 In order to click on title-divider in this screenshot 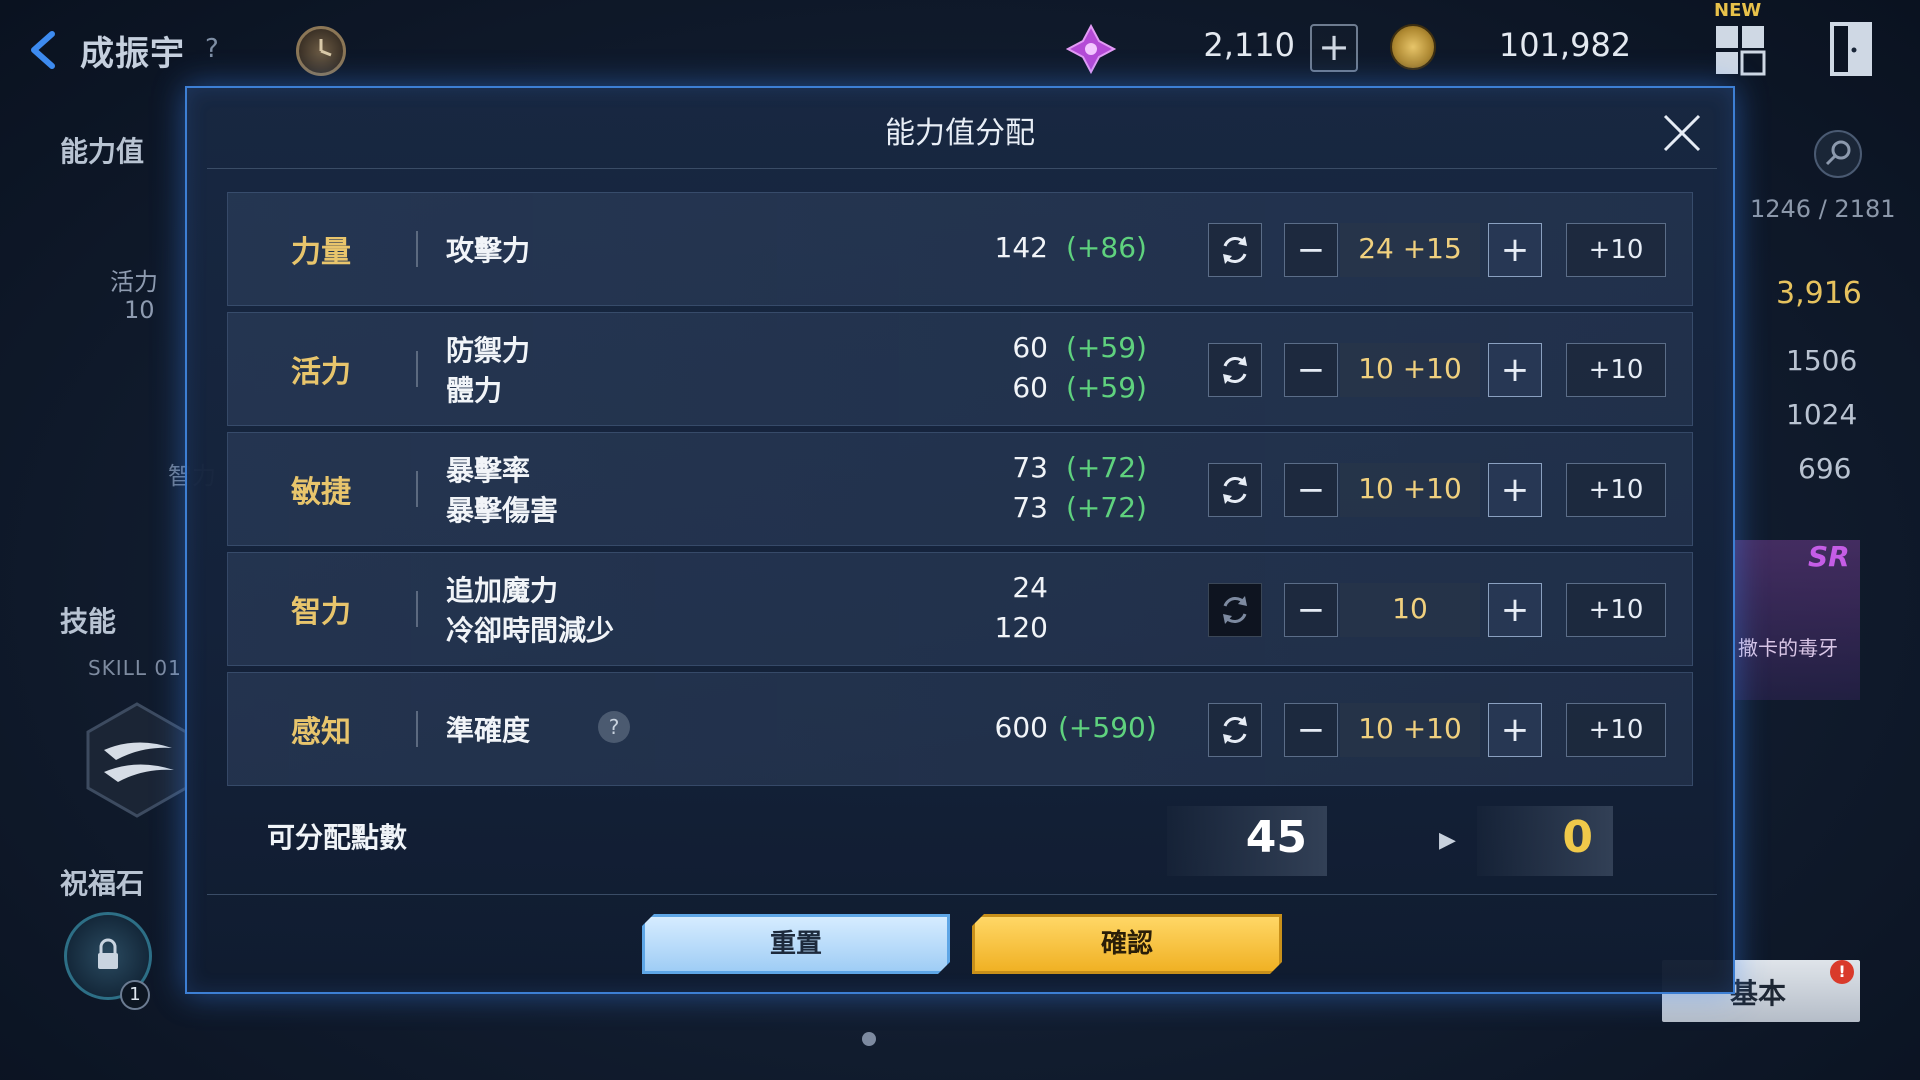, I will do `click(962, 168)`.